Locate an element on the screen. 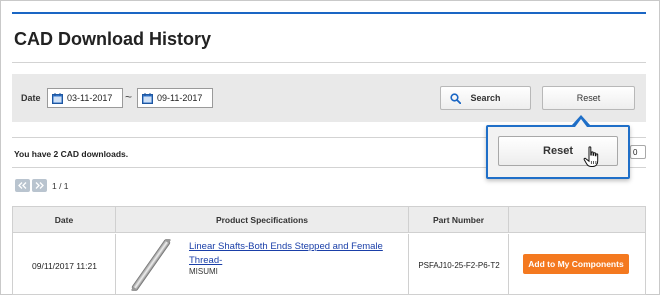 Image resolution: width=660 pixels, height=295 pixels. product-thumbnail is located at coordinates (151, 265).